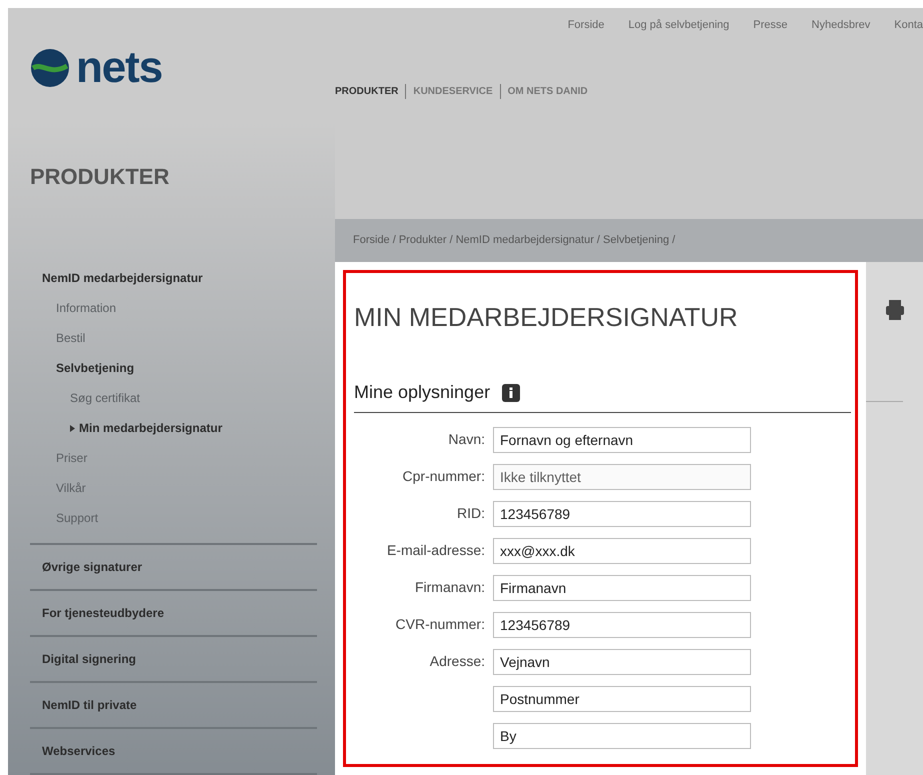 The image size is (923, 775). I want to click on input-field: By, so click(622, 736).